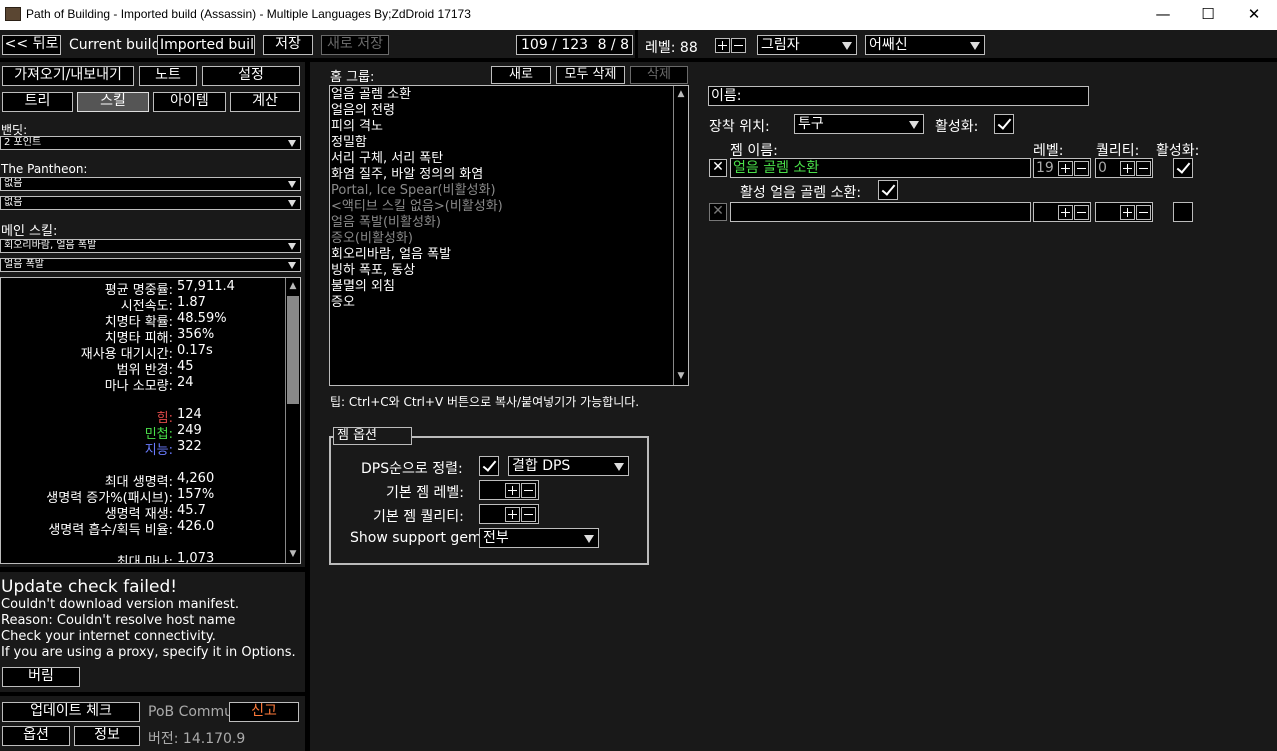 The width and height of the screenshot is (1277, 751). I want to click on stat-value: 45.7, so click(191, 510).